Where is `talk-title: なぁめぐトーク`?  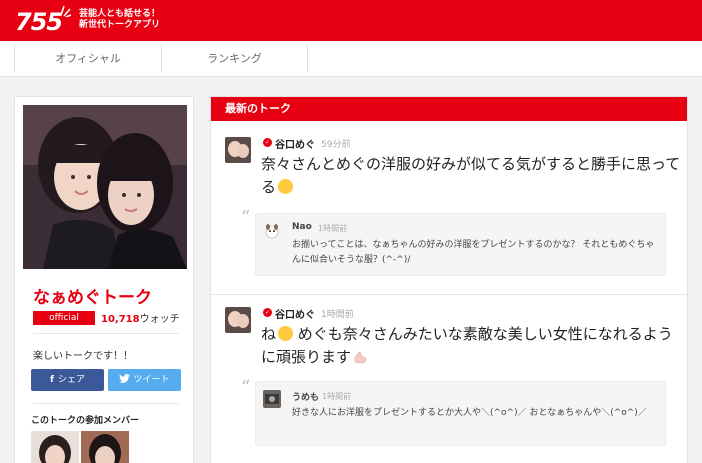
talk-title: なぁめぐトーク is located at coordinates (92, 298).